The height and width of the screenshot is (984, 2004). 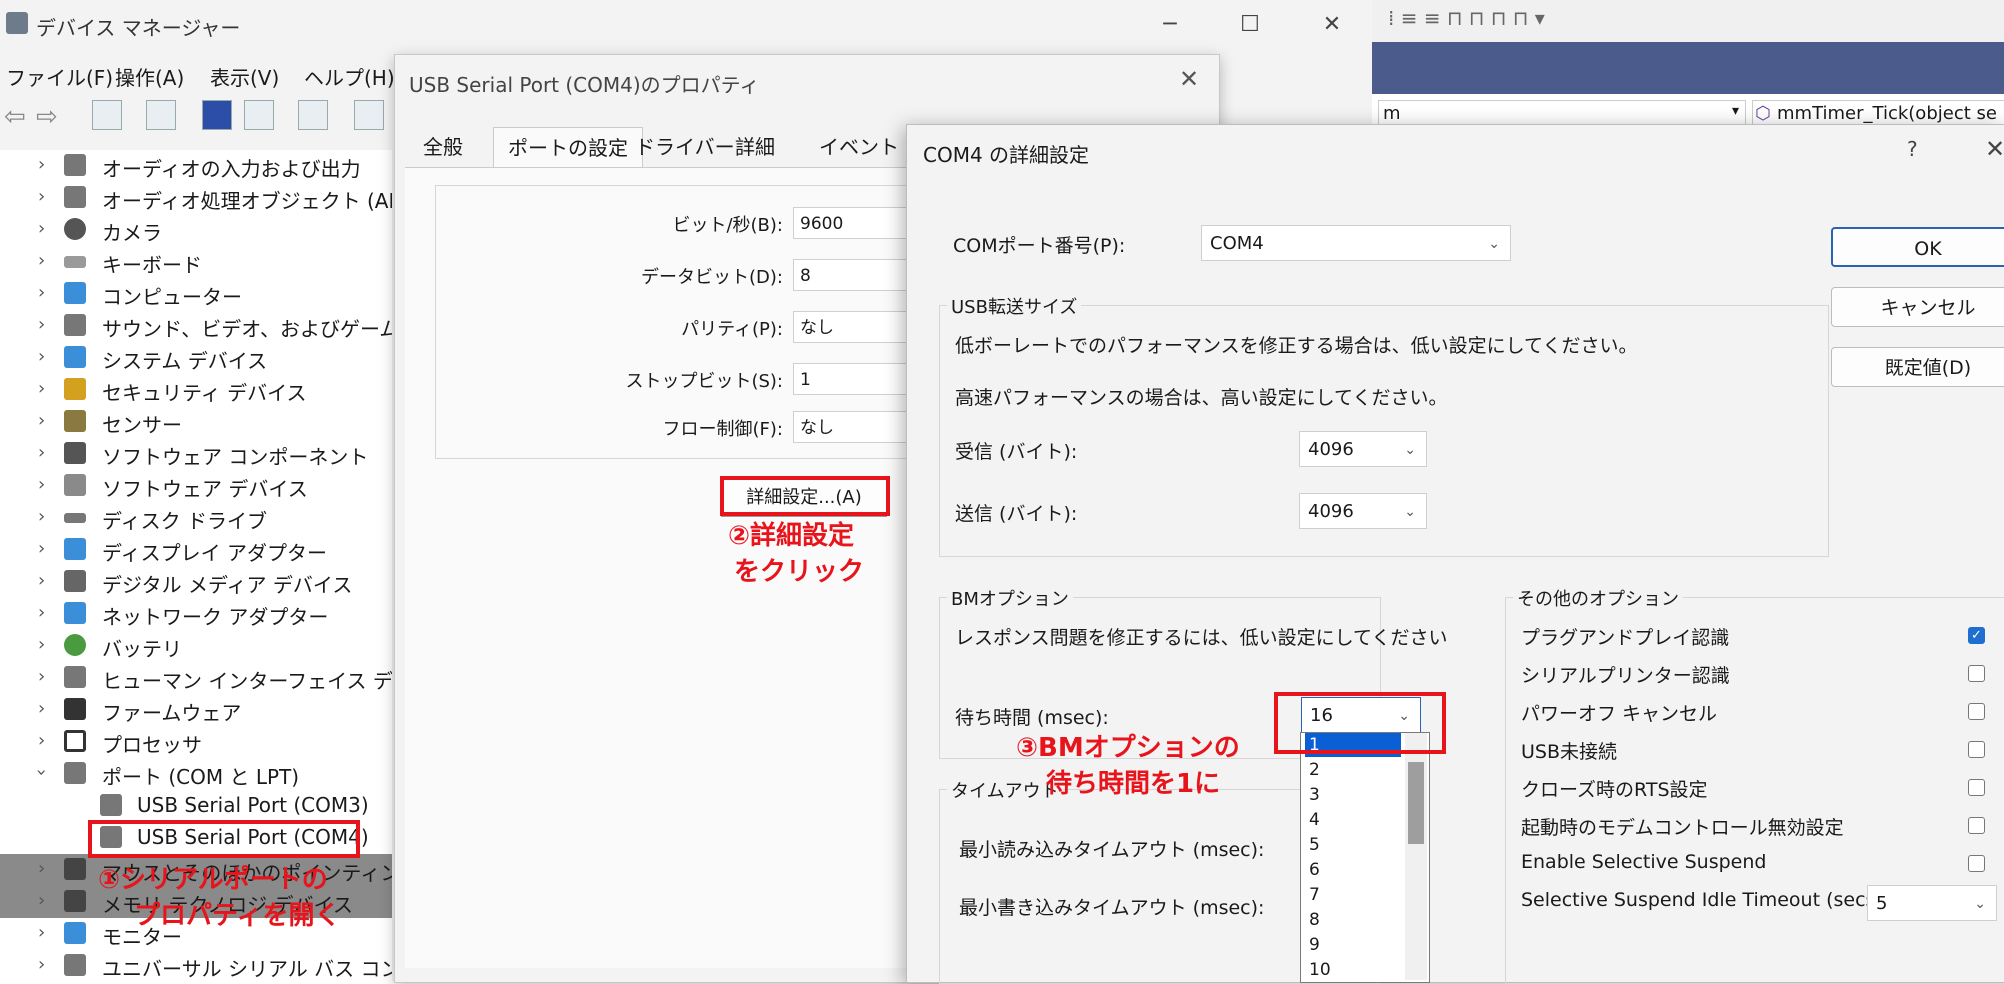 I want to click on tree-item-ports: › ポート (COM と LPT), so click(x=196, y=774).